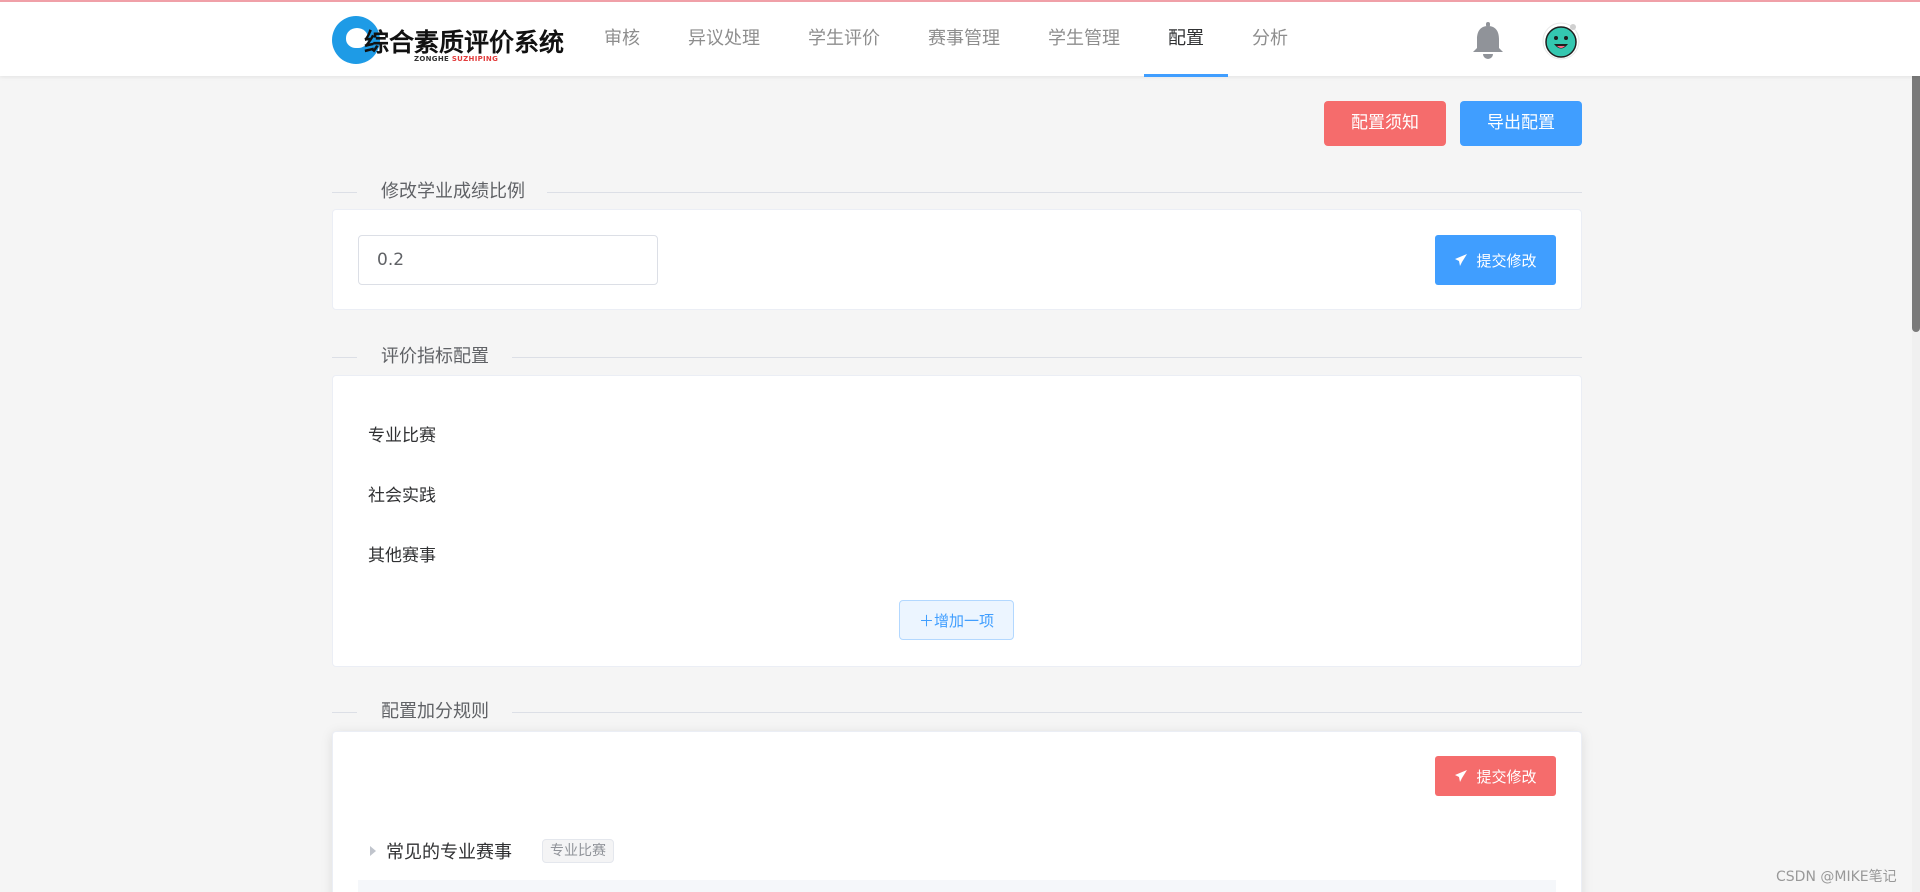 The image size is (1920, 892). Describe the element at coordinates (1521, 123) in the screenshot. I see `export-config-button: 导出配置` at that location.